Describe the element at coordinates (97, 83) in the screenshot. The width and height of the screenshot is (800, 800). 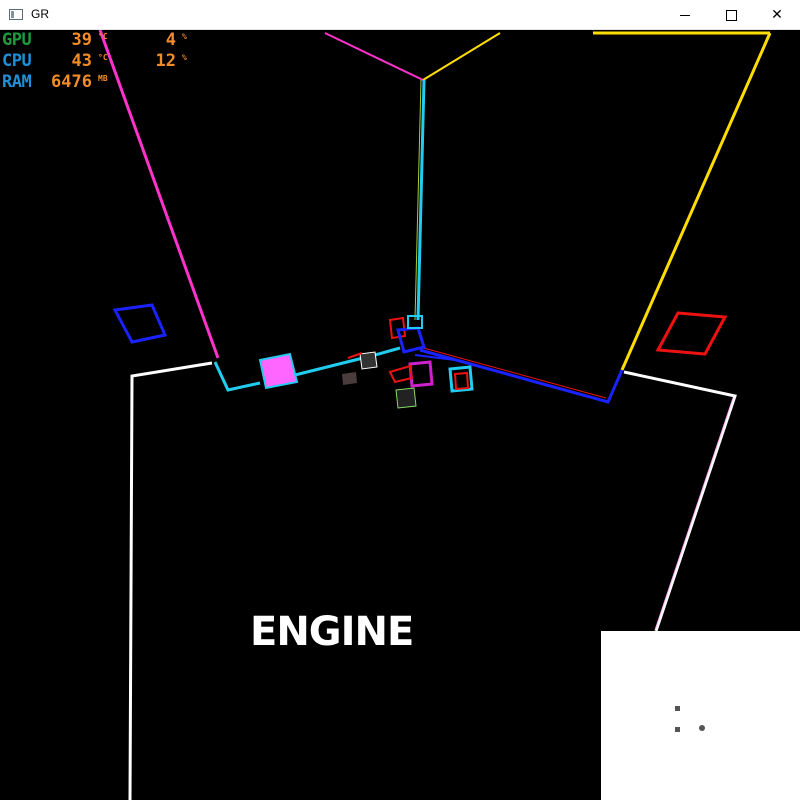
I see `hud-ram-row: RAM 6476 MB` at that location.